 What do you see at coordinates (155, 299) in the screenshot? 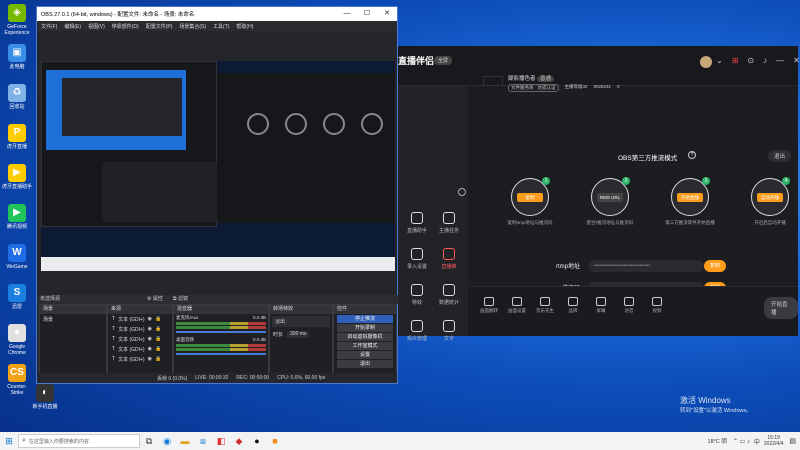
I see `properties-button: ⚙ 属性` at bounding box center [155, 299].